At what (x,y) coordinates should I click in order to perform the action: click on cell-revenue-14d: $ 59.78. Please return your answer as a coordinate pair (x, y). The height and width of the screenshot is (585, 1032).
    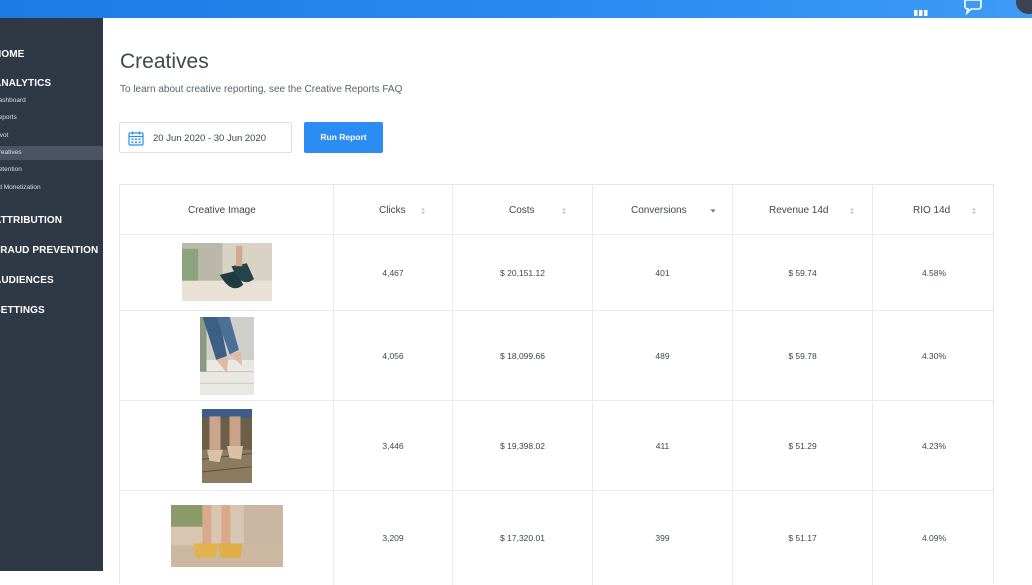
    Looking at the image, I should click on (803, 355).